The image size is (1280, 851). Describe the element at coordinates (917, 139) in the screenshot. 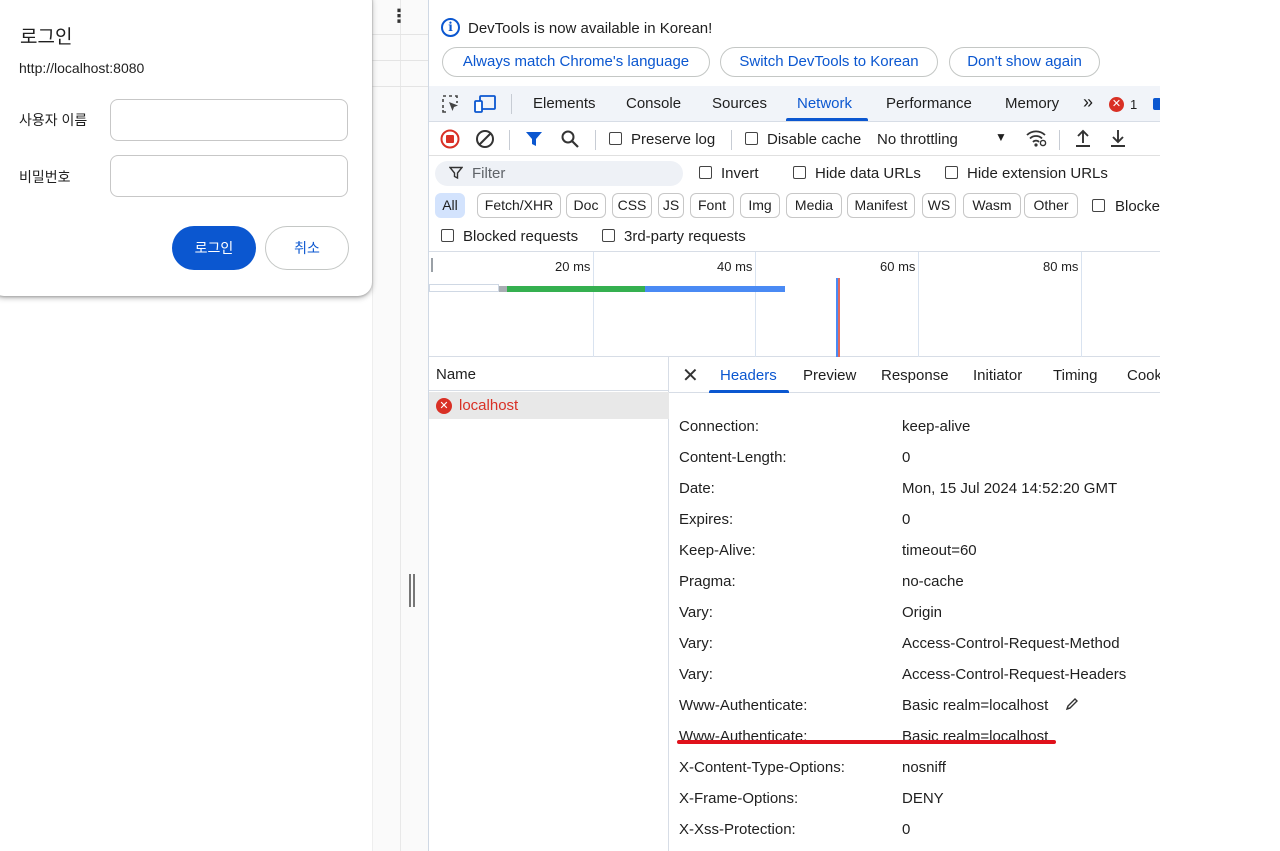

I see `throttling-select: No throttling` at that location.